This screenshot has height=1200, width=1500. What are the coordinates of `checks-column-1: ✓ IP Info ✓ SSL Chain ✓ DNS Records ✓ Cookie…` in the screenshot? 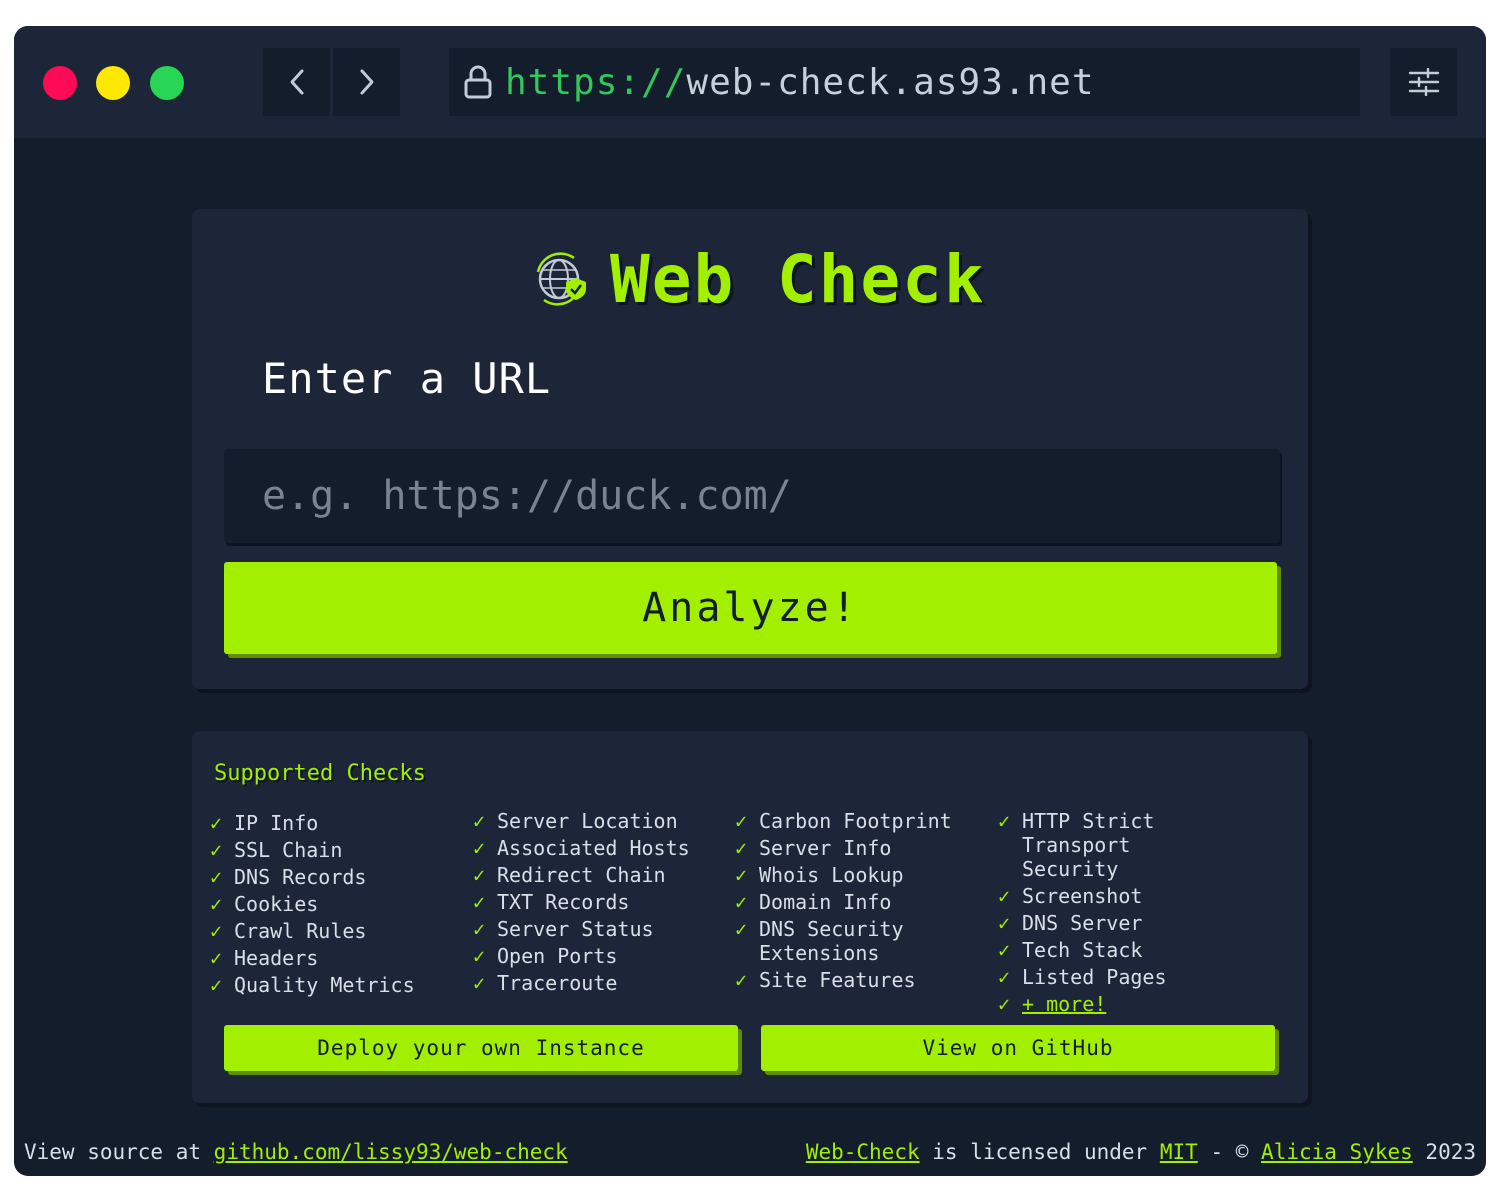 It's located at (335, 905).